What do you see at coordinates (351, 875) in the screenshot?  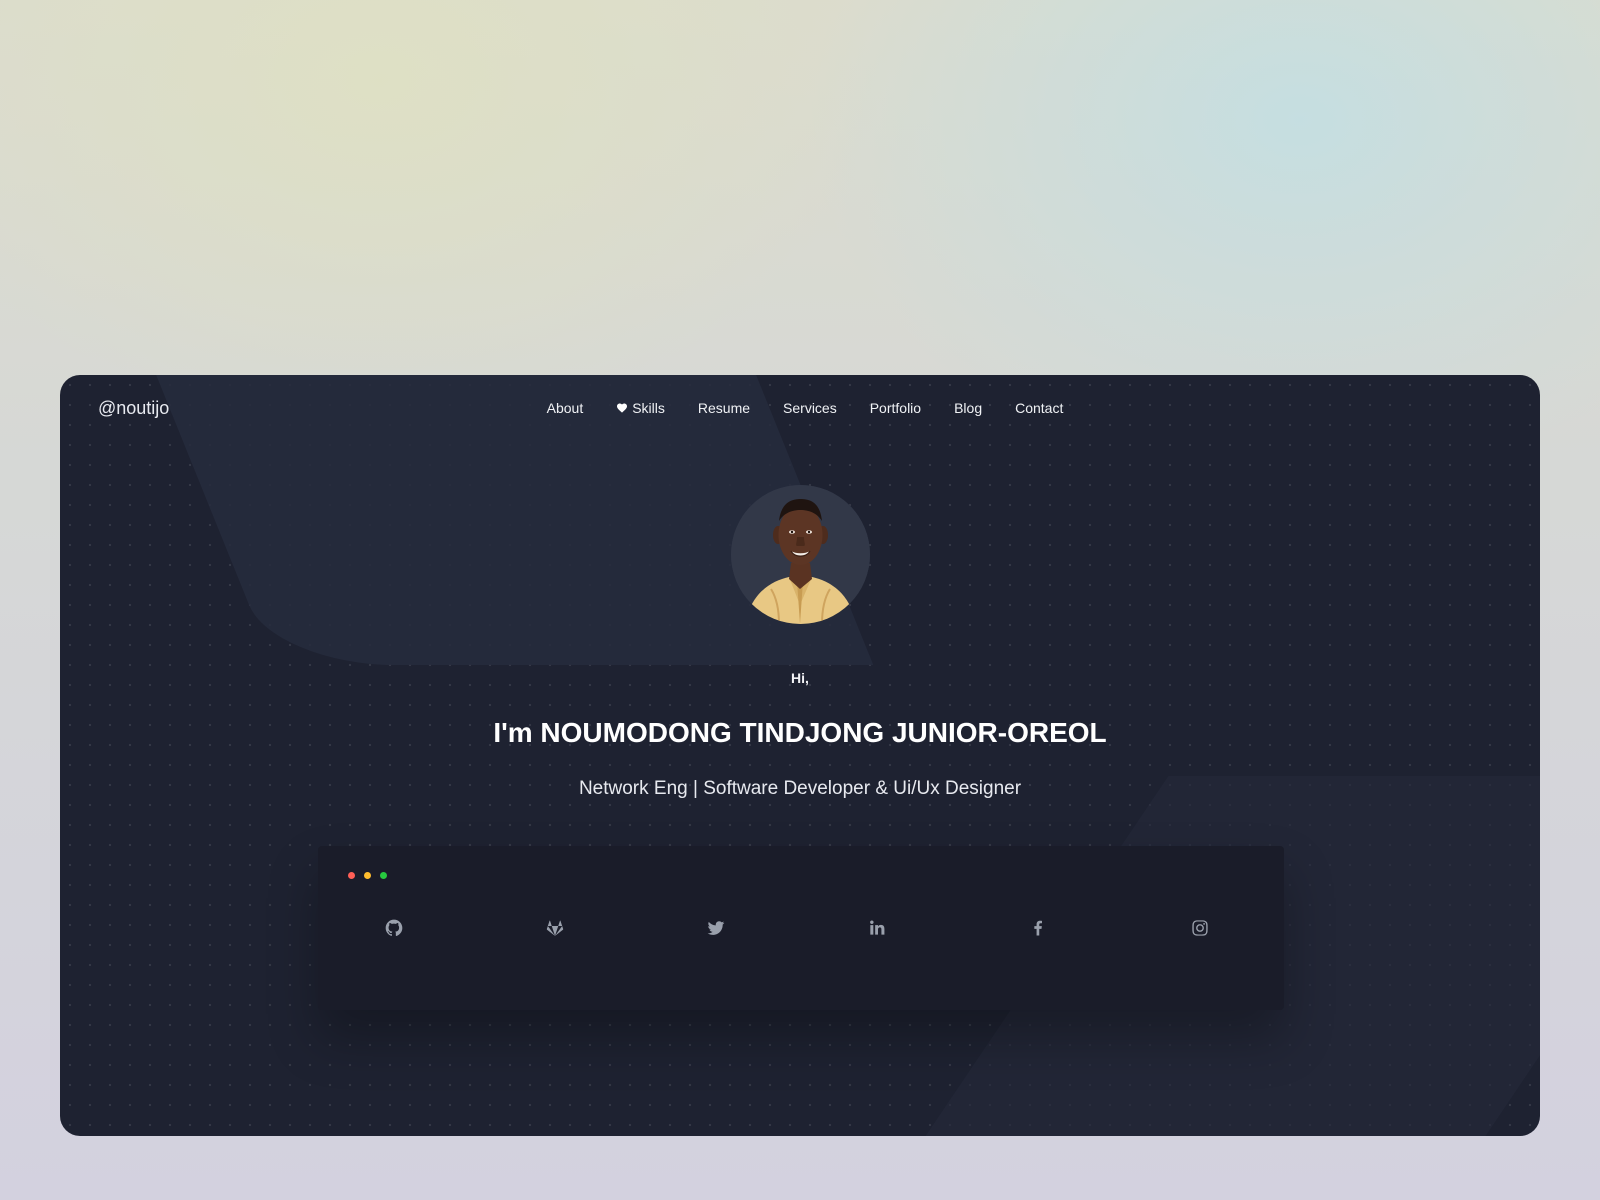 I see `close-dot` at bounding box center [351, 875].